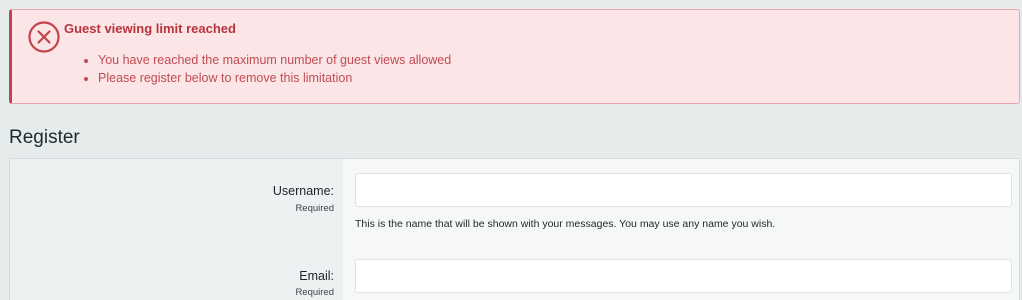  What do you see at coordinates (683, 276) in the screenshot?
I see `email-input` at bounding box center [683, 276].